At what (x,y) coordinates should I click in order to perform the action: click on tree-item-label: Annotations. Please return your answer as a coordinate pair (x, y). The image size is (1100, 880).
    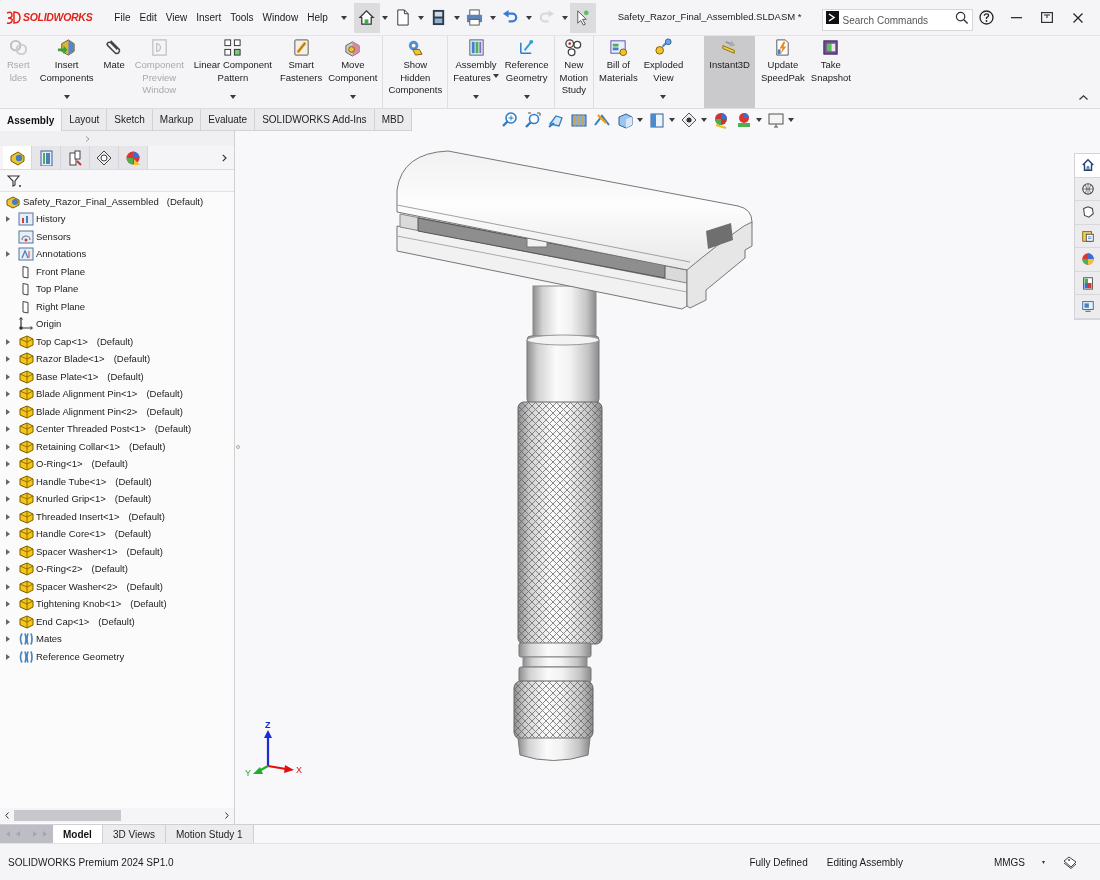
    Looking at the image, I should click on (61, 254).